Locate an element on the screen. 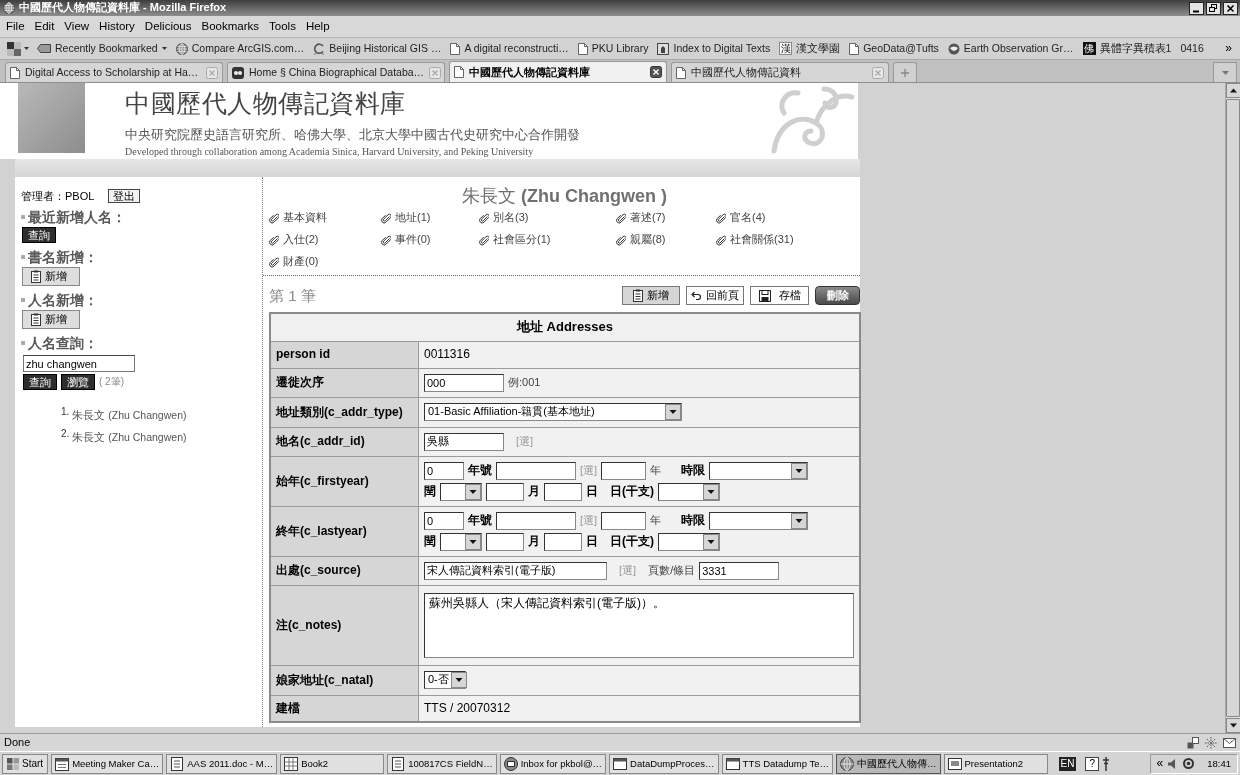 This screenshot has width=1240, height=775. input-field: 吳縣 is located at coordinates (464, 441).